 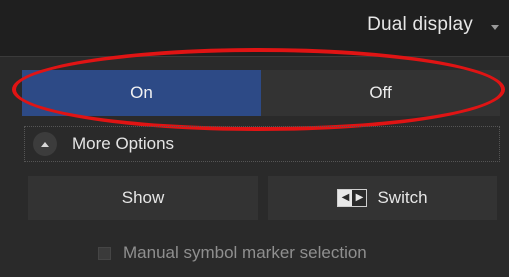 What do you see at coordinates (141, 93) in the screenshot?
I see `on-button: On` at bounding box center [141, 93].